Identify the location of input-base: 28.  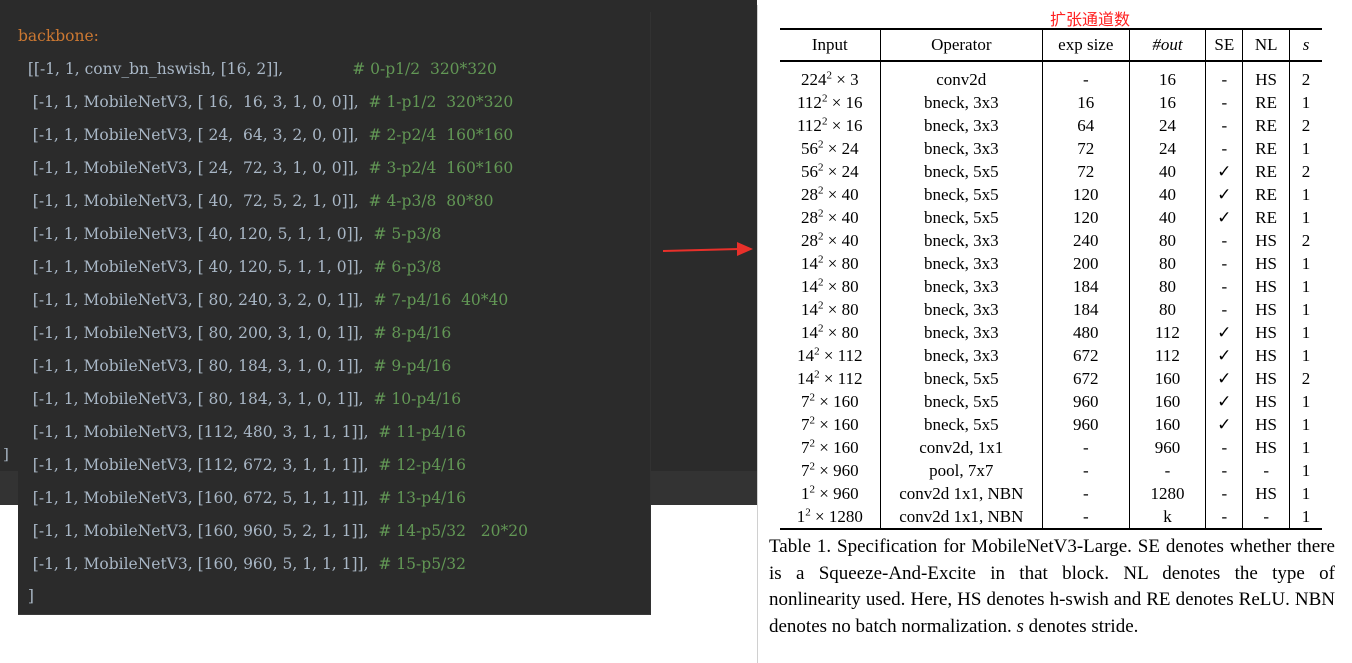
(809, 217).